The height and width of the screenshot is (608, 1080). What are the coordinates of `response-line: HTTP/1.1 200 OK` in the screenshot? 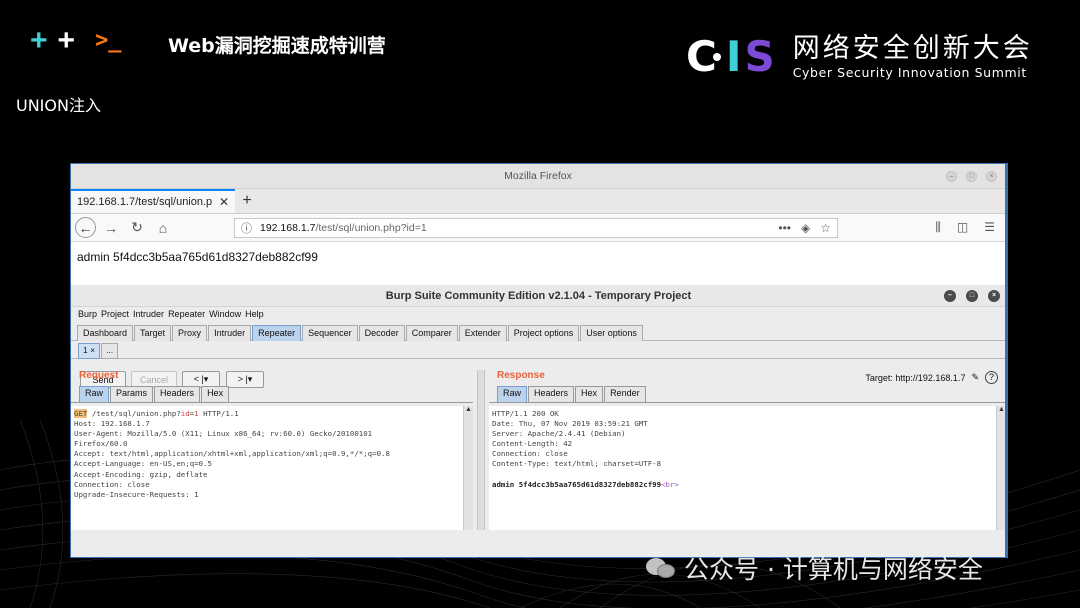 It's located at (525, 413).